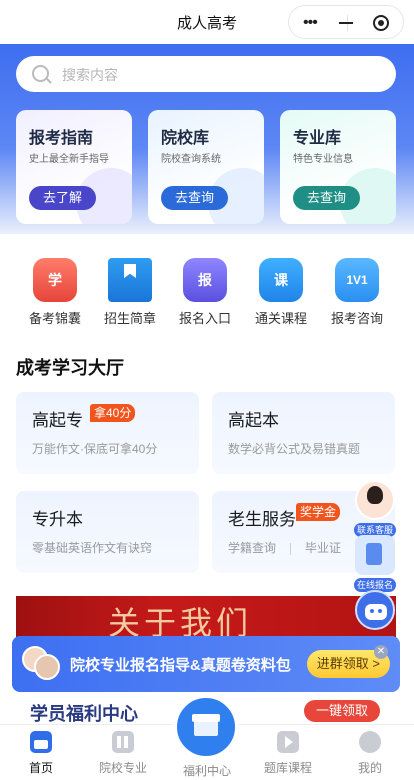 The image size is (414, 780). I want to click on tile-link-diploma: 毕业证, so click(323, 548).